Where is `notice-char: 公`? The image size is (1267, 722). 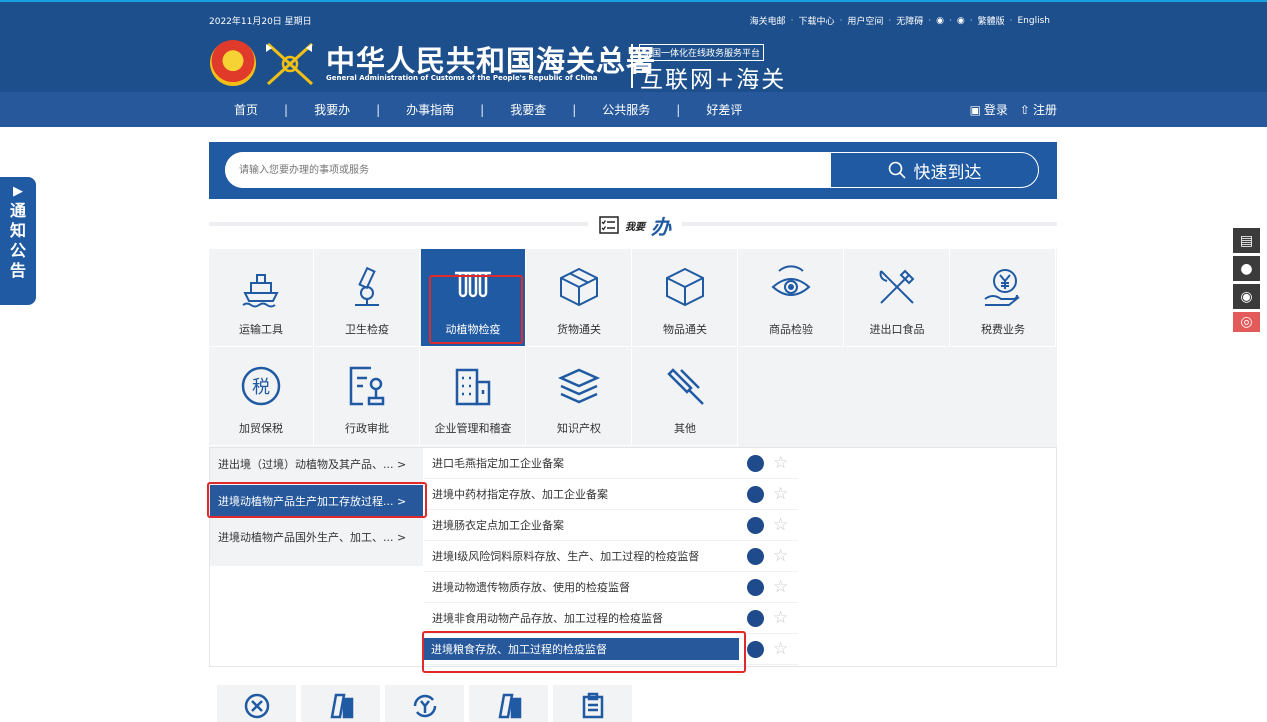 notice-char: 公 is located at coordinates (17, 250).